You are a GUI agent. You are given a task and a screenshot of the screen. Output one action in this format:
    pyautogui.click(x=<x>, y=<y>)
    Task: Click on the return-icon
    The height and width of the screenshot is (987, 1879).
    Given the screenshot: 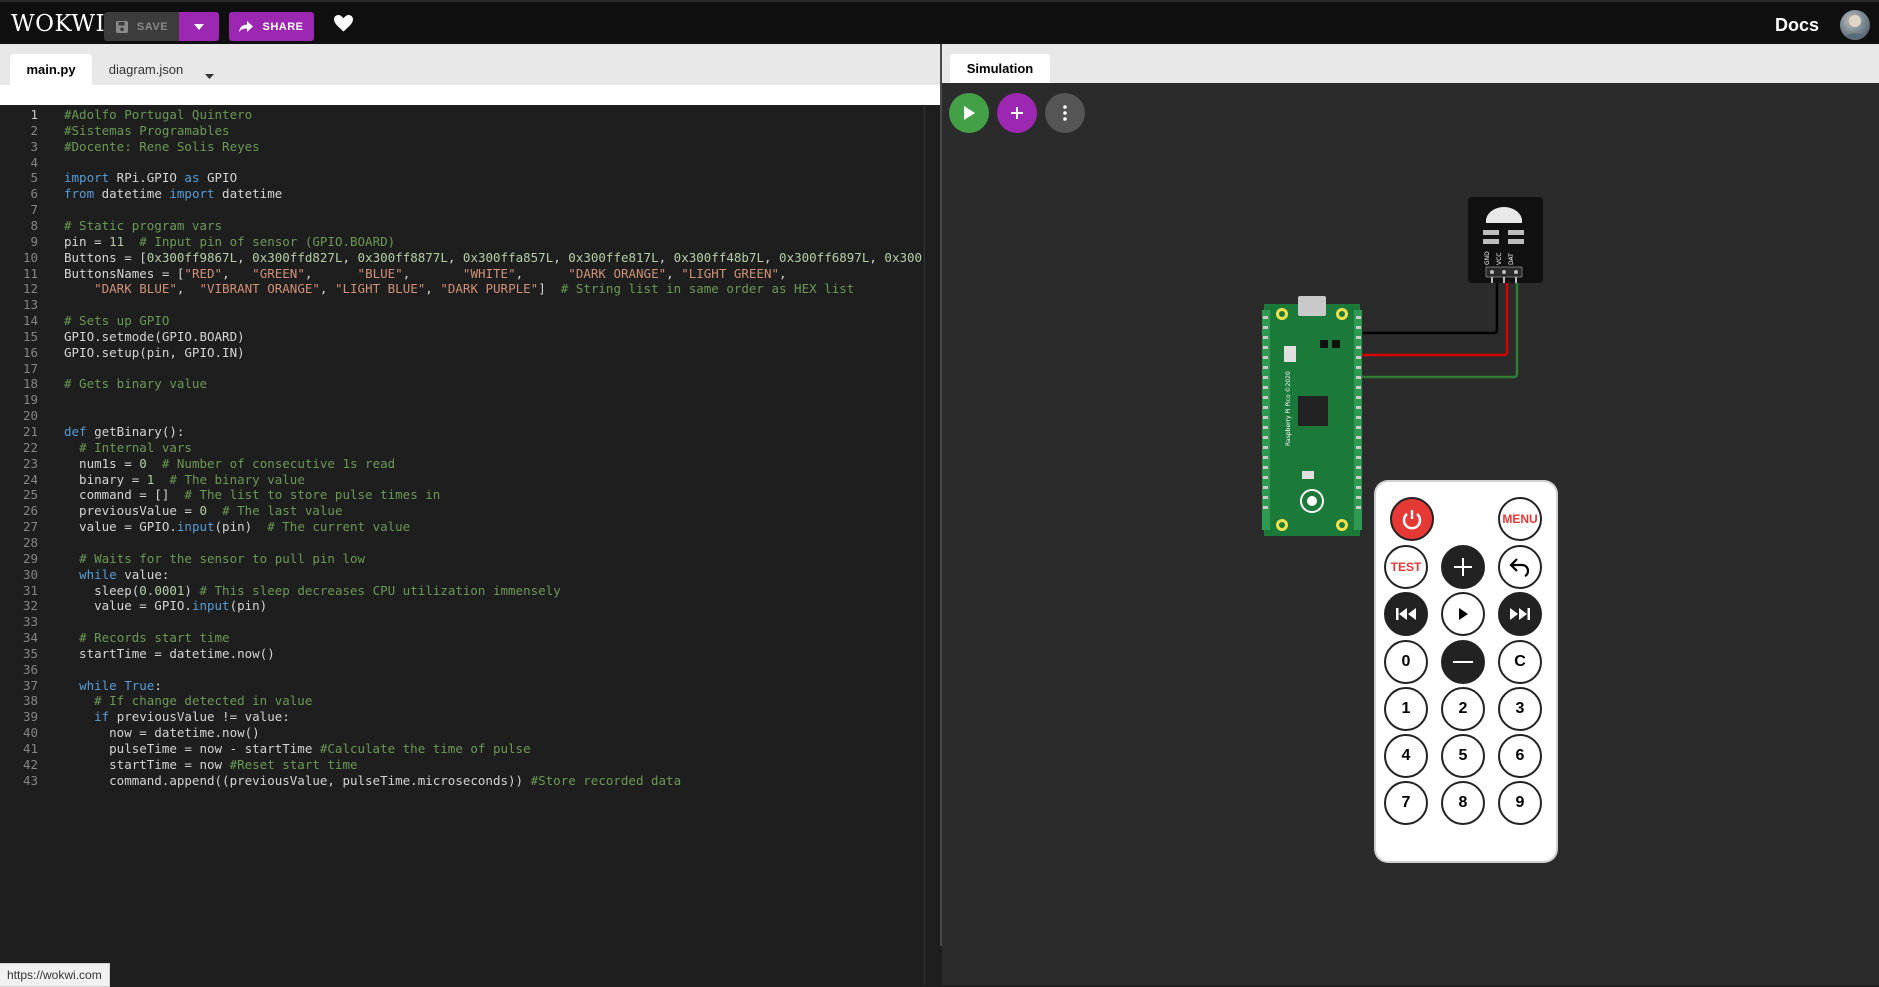 What is the action you would take?
    pyautogui.click(x=1519, y=567)
    